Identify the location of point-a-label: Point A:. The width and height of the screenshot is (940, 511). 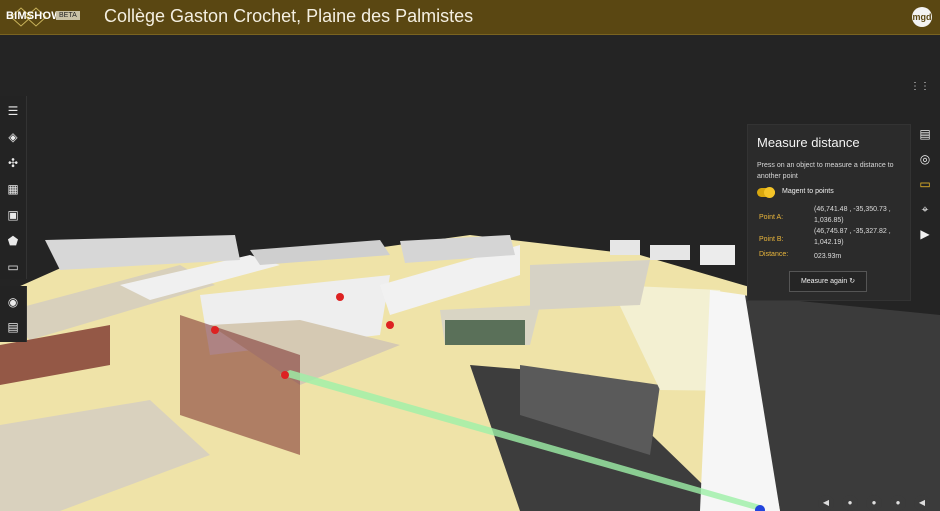
(771, 217).